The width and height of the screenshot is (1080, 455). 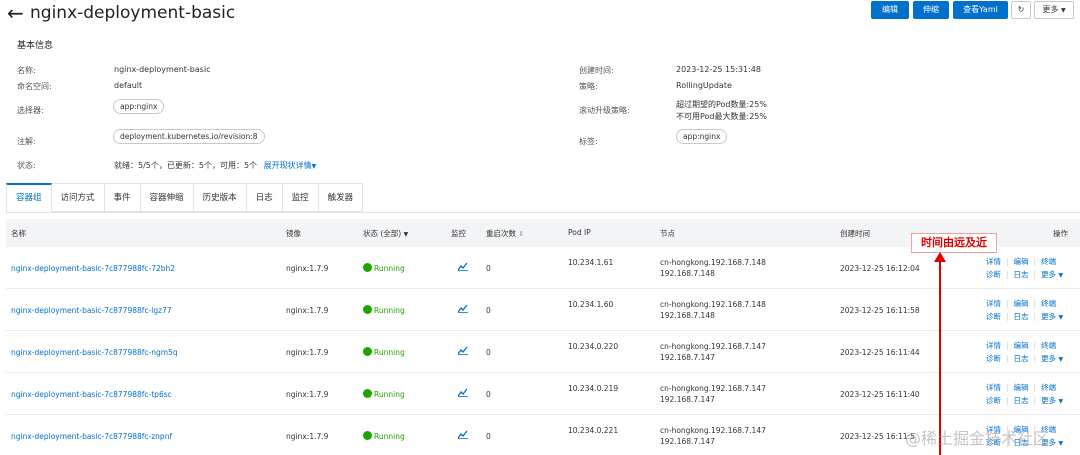 What do you see at coordinates (122, 197) in the screenshot?
I see `tab-events: 事件` at bounding box center [122, 197].